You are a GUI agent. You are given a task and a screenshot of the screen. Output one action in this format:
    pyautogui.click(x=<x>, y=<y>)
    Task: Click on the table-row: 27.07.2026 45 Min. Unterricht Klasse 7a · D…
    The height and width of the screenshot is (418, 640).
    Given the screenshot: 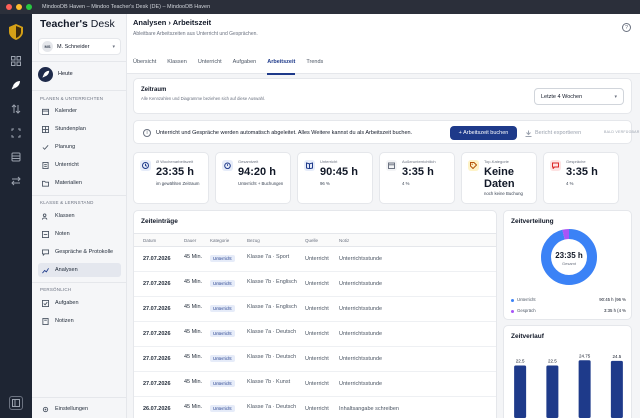 What is the action you would take?
    pyautogui.click(x=315, y=334)
    